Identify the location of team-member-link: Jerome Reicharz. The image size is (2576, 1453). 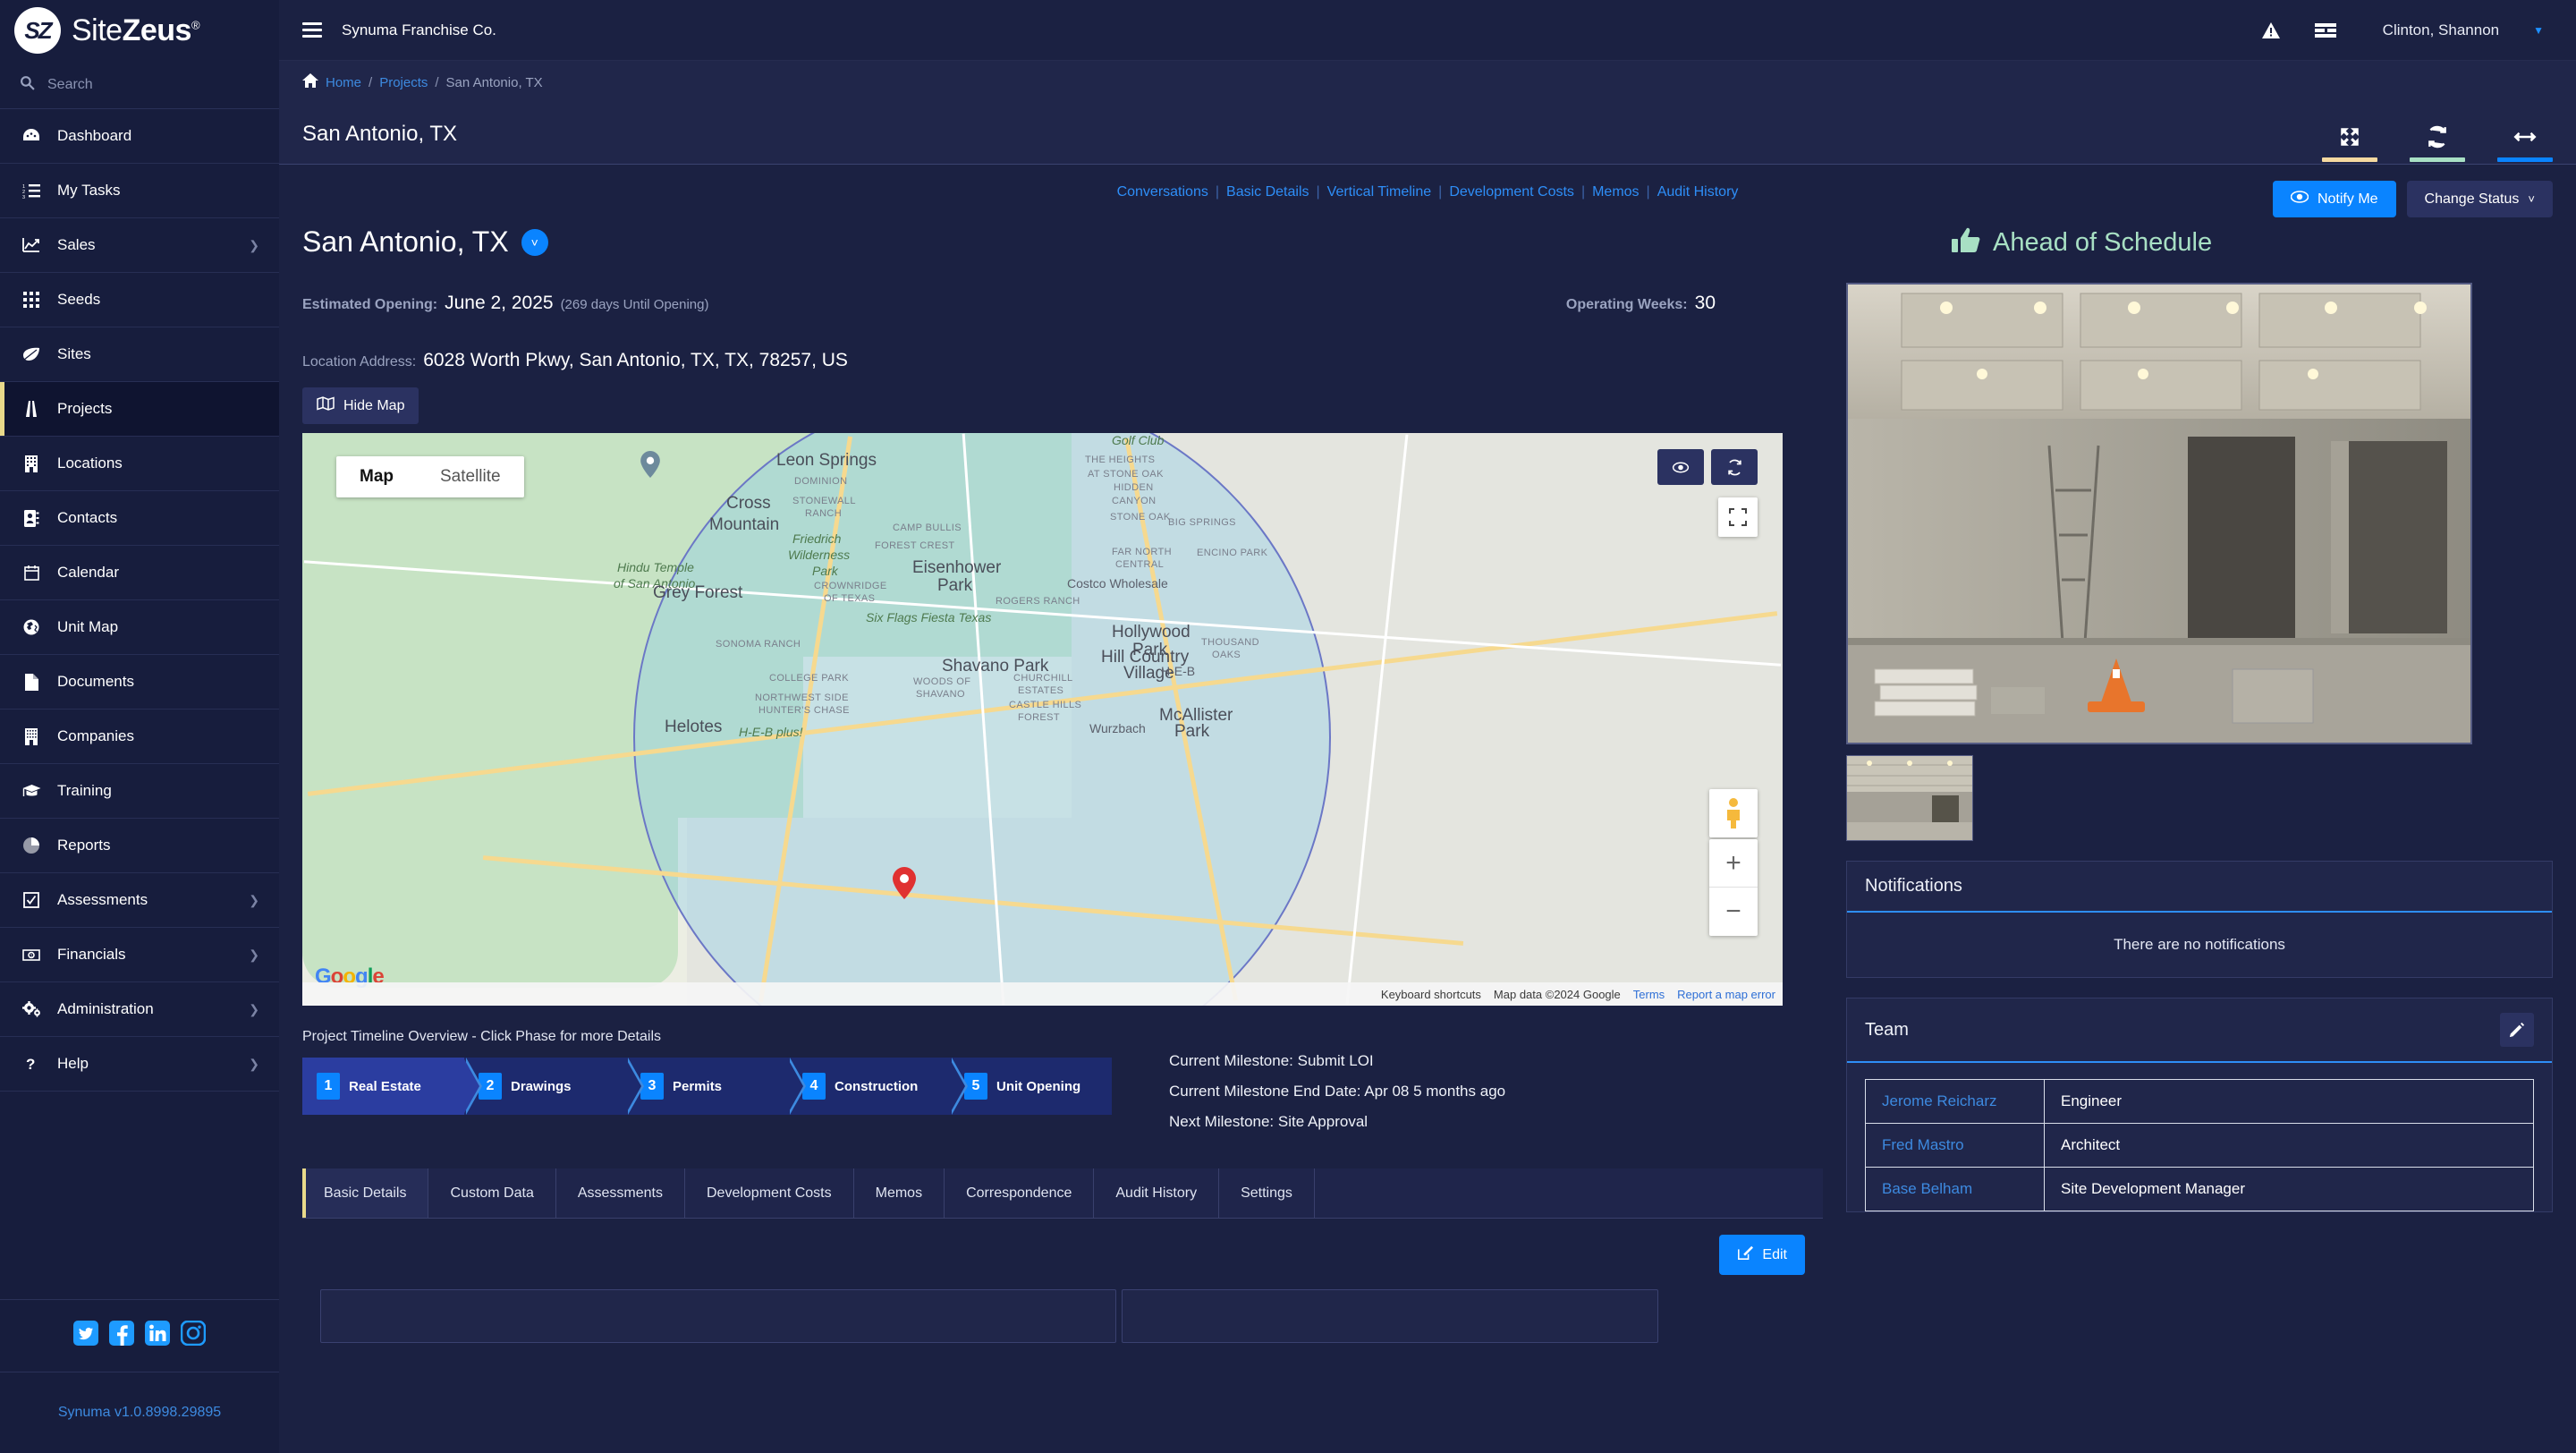
(1939, 1100).